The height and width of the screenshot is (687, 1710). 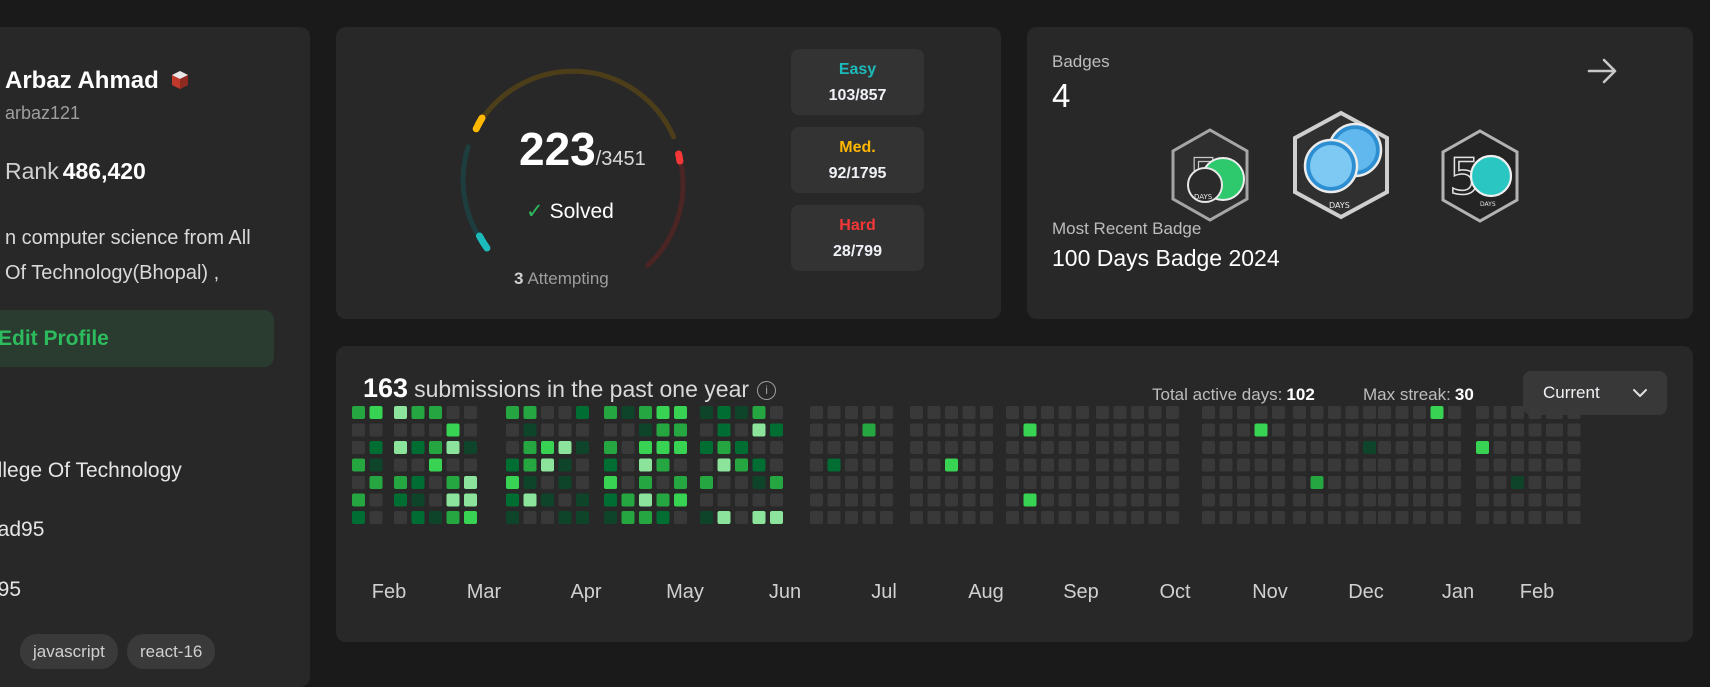 What do you see at coordinates (69, 651) in the screenshot?
I see `skill-tag-javascript: javascript` at bounding box center [69, 651].